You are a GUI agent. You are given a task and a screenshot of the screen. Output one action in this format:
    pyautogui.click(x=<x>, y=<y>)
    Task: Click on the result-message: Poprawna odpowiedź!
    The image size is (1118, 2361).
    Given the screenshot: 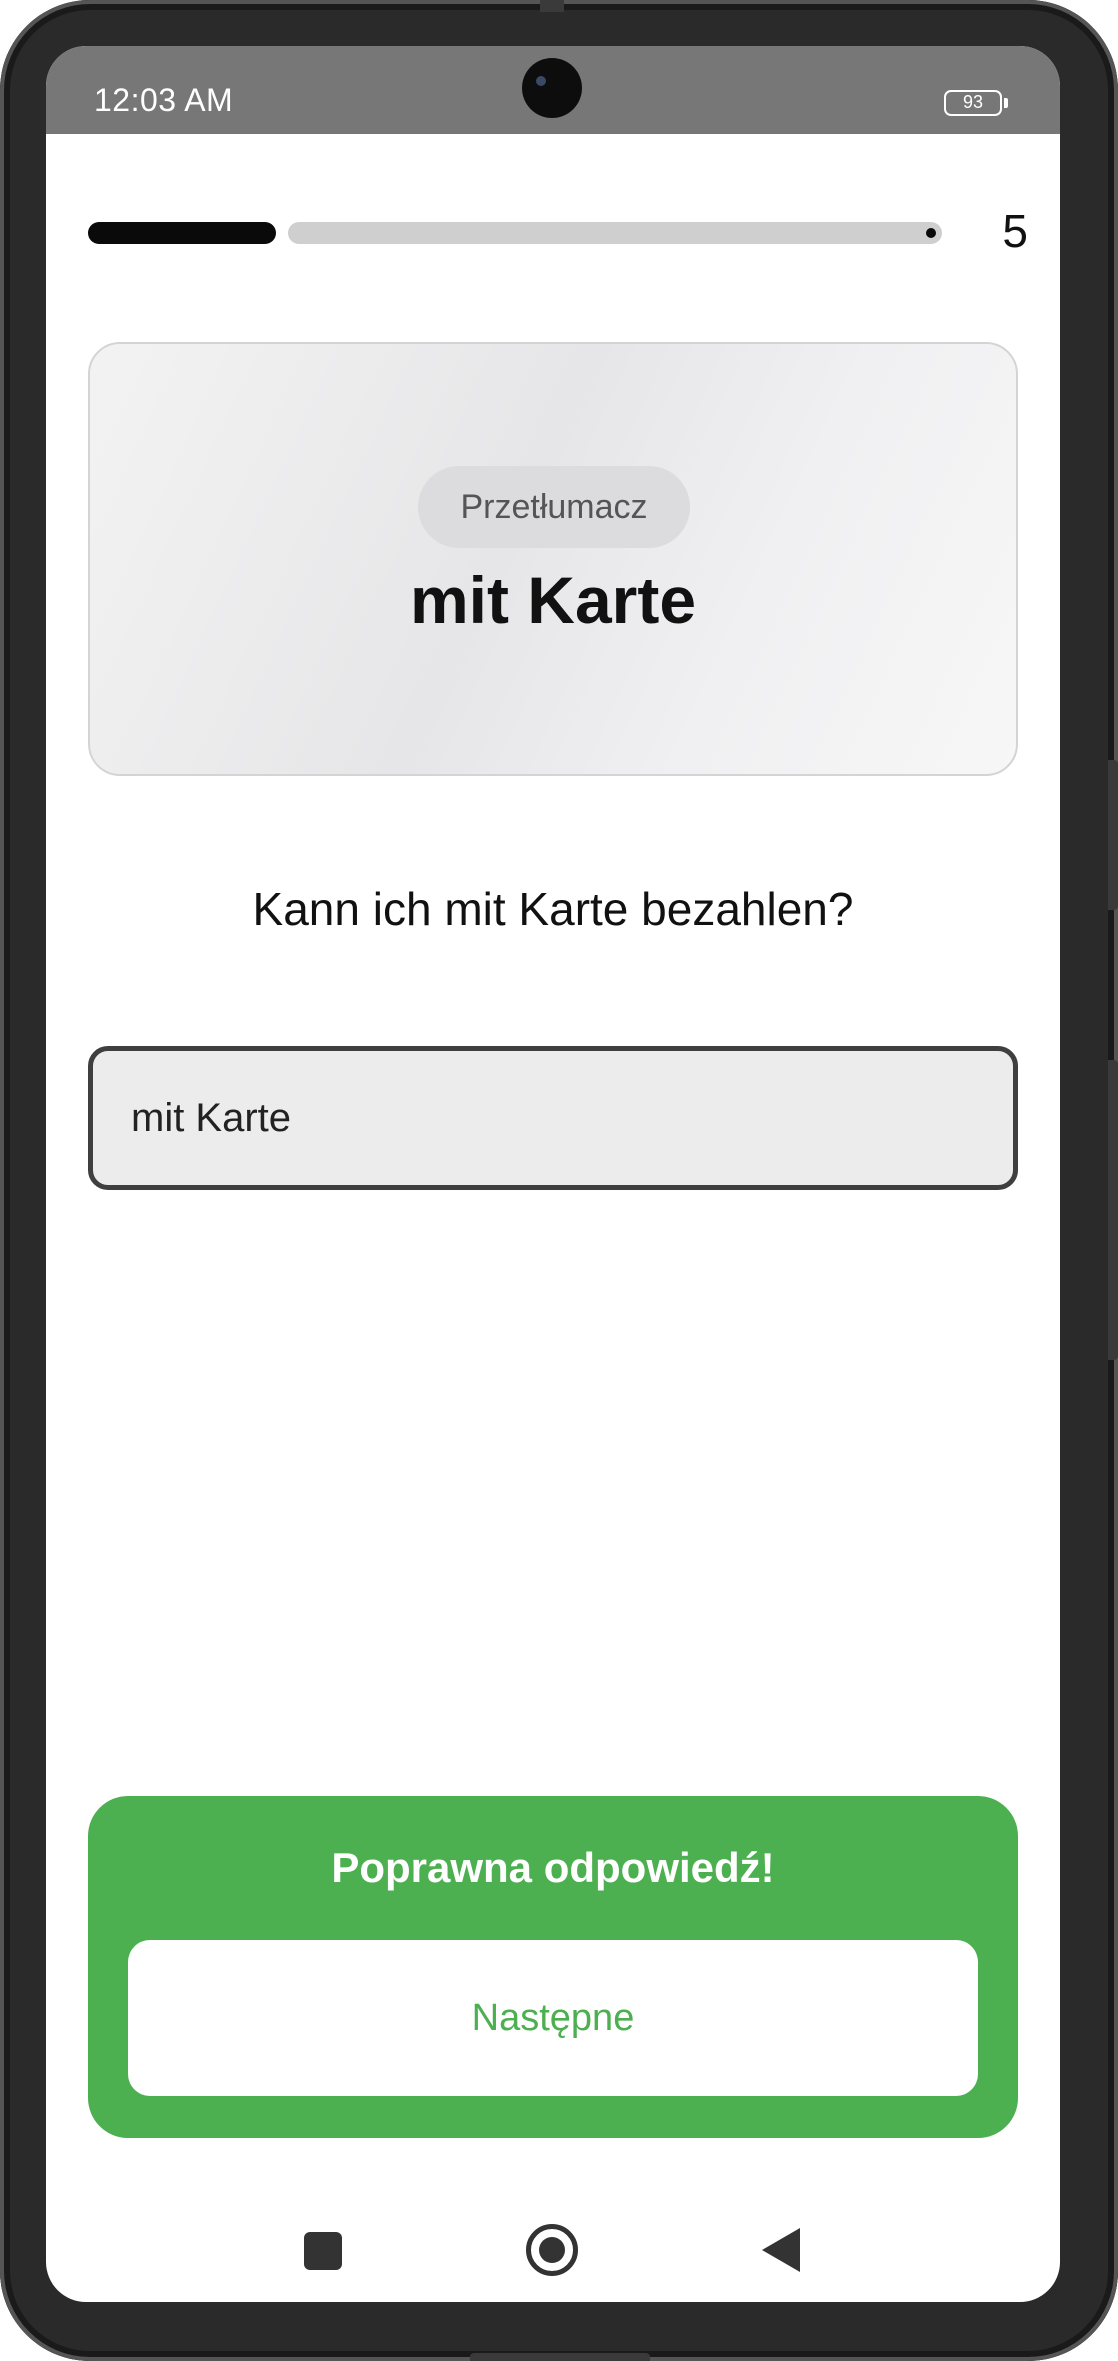 What is the action you would take?
    pyautogui.click(x=553, y=1867)
    